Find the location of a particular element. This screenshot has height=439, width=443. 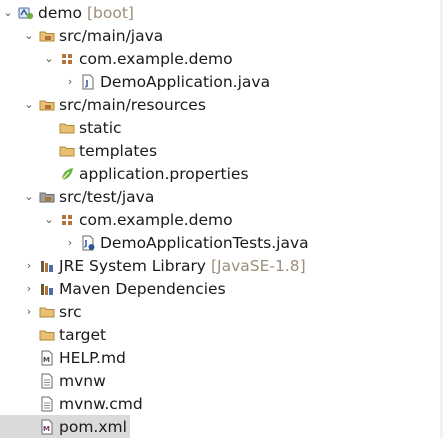

tree-item-label: src is located at coordinates (70, 311).